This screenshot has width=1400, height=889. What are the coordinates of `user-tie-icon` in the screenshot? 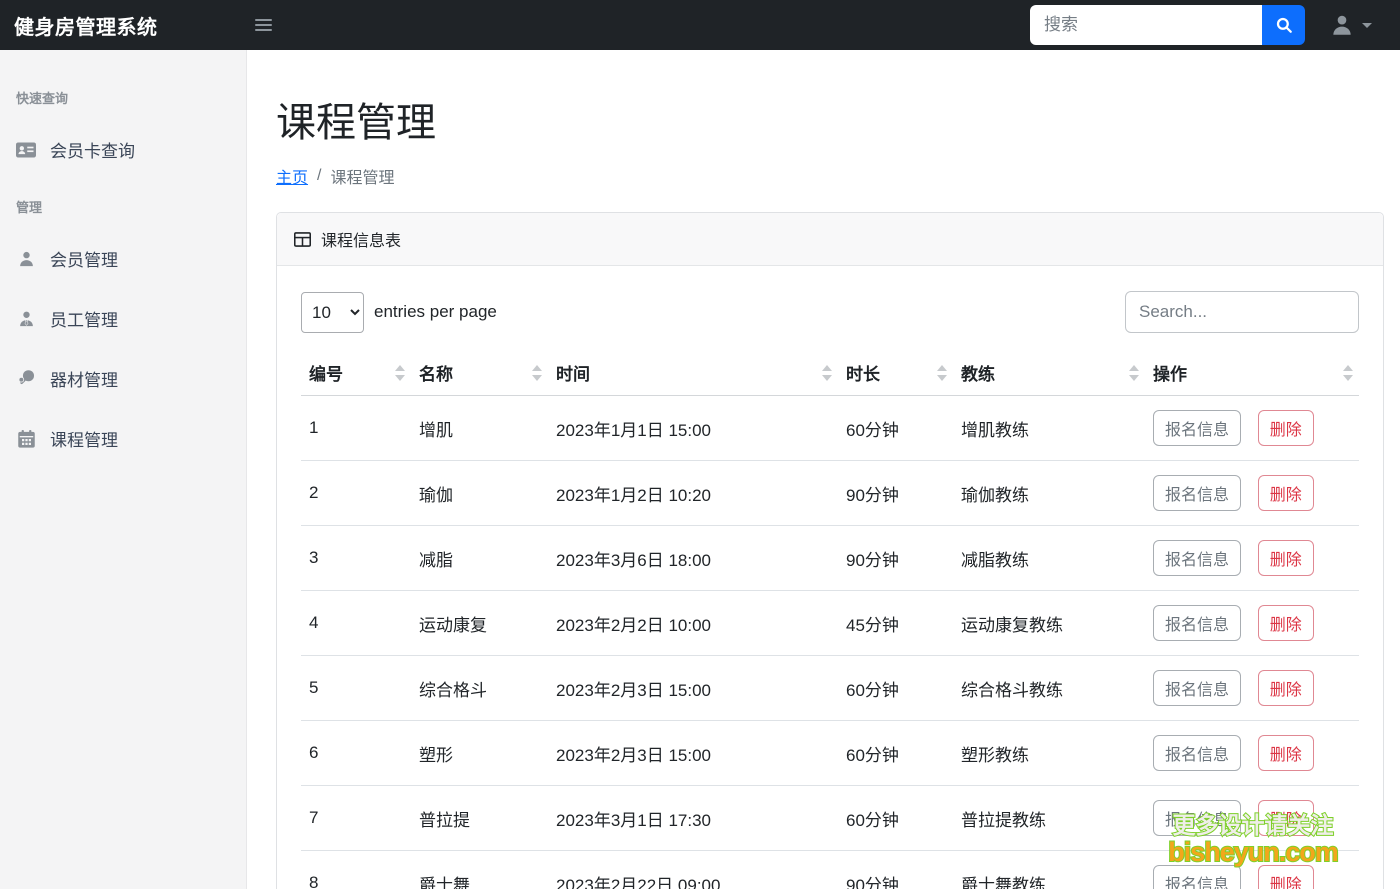 It's located at (26, 319).